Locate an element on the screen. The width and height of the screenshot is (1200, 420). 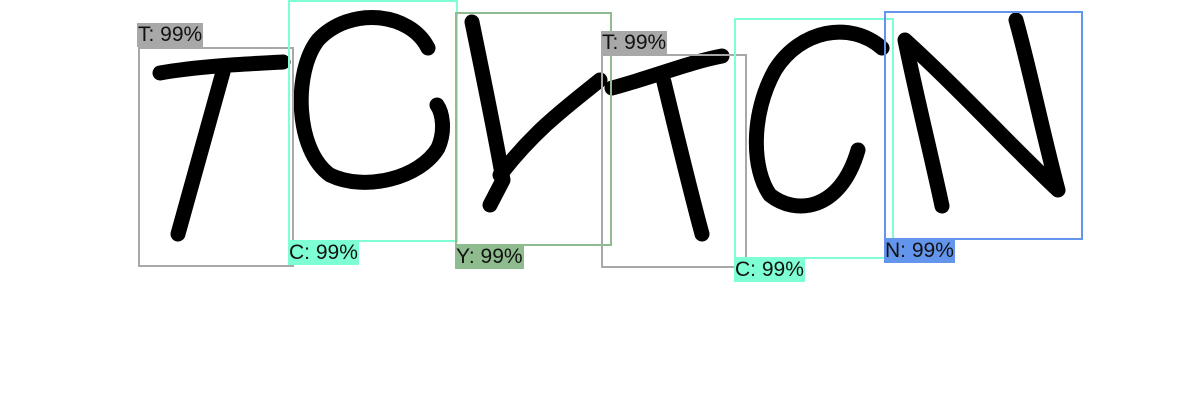
detection-box-y is located at coordinates (533, 129).